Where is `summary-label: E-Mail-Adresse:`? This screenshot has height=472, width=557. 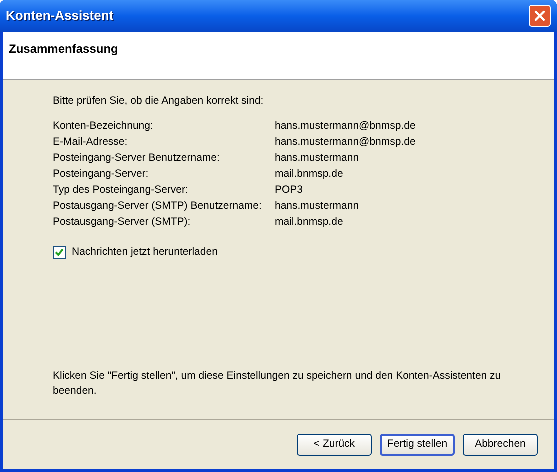
summary-label: E-Mail-Adresse: is located at coordinates (91, 142).